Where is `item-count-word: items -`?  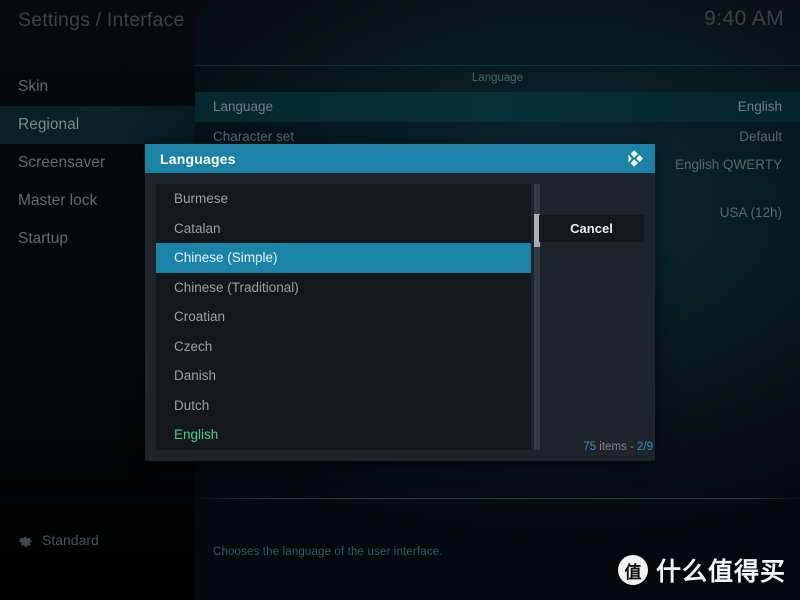 item-count-word: items - is located at coordinates (616, 447).